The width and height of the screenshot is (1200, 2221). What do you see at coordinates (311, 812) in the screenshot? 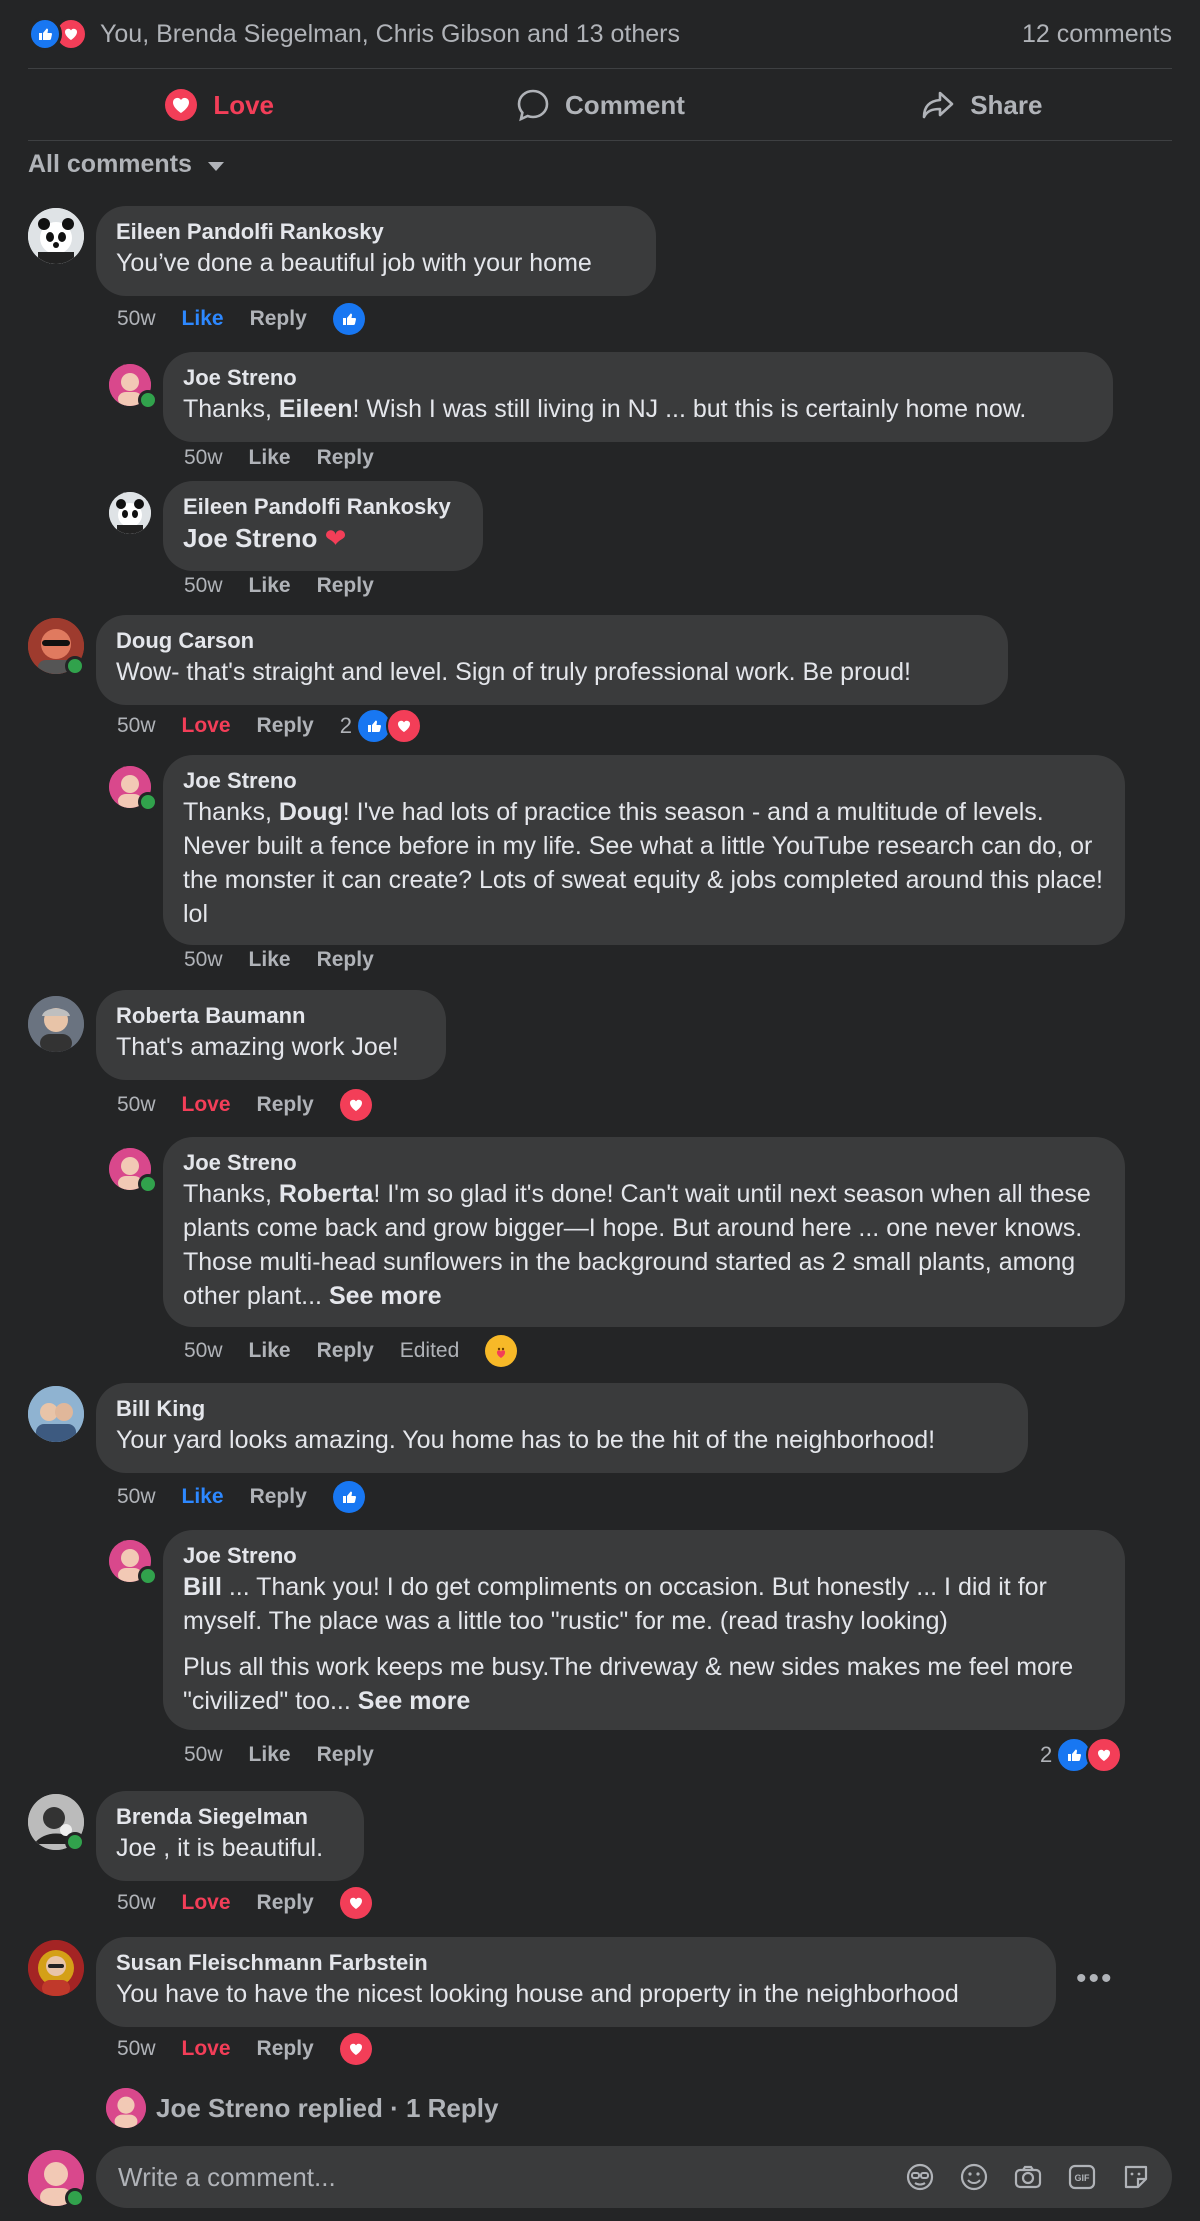
I see `mention: Doug` at bounding box center [311, 812].